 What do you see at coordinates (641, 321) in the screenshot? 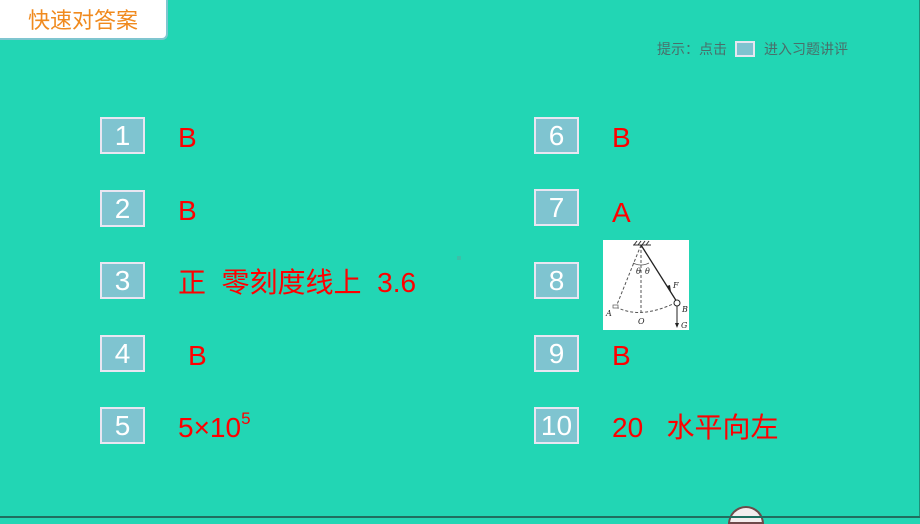
I see `point-o-label: O` at bounding box center [641, 321].